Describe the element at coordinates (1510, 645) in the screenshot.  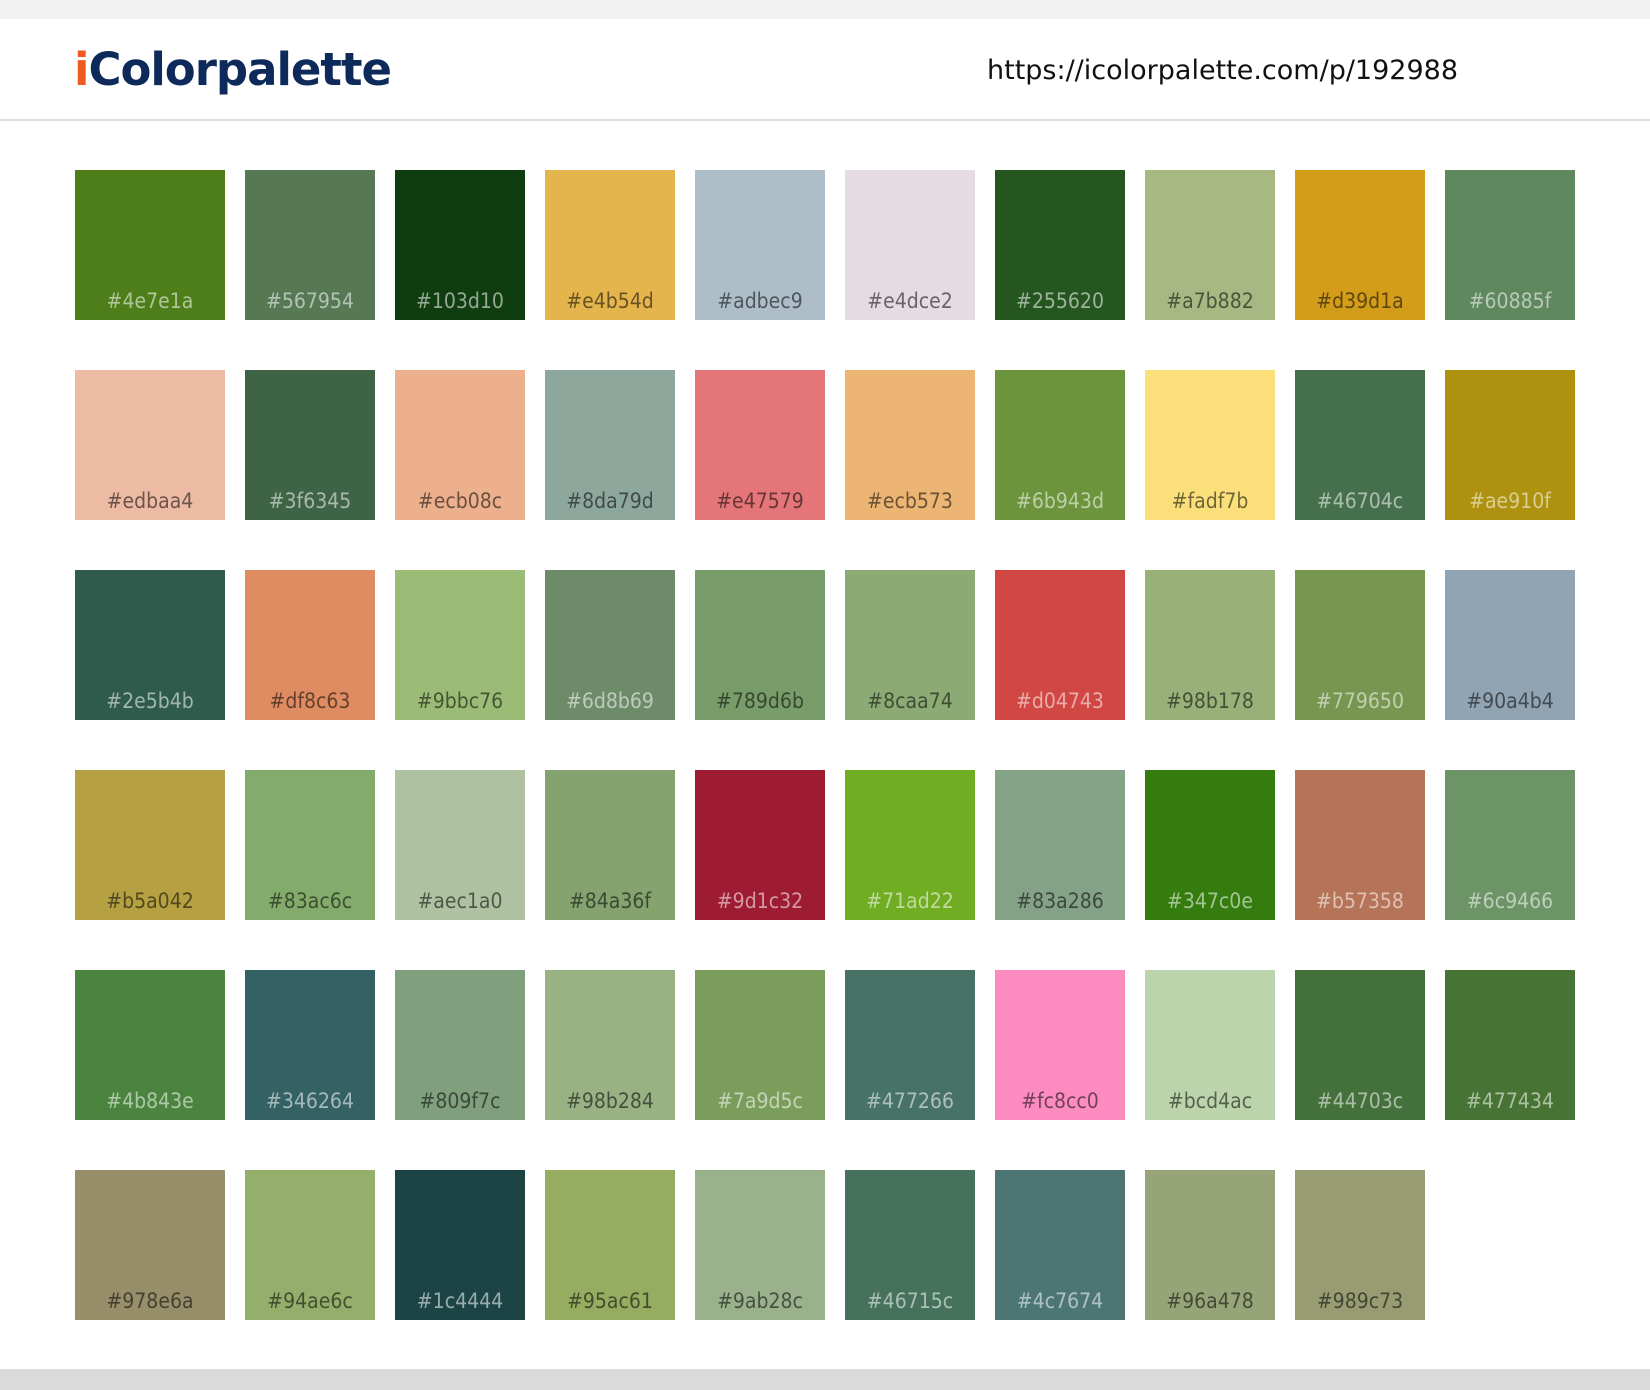
I see `color-swatch: #90a4b4` at that location.